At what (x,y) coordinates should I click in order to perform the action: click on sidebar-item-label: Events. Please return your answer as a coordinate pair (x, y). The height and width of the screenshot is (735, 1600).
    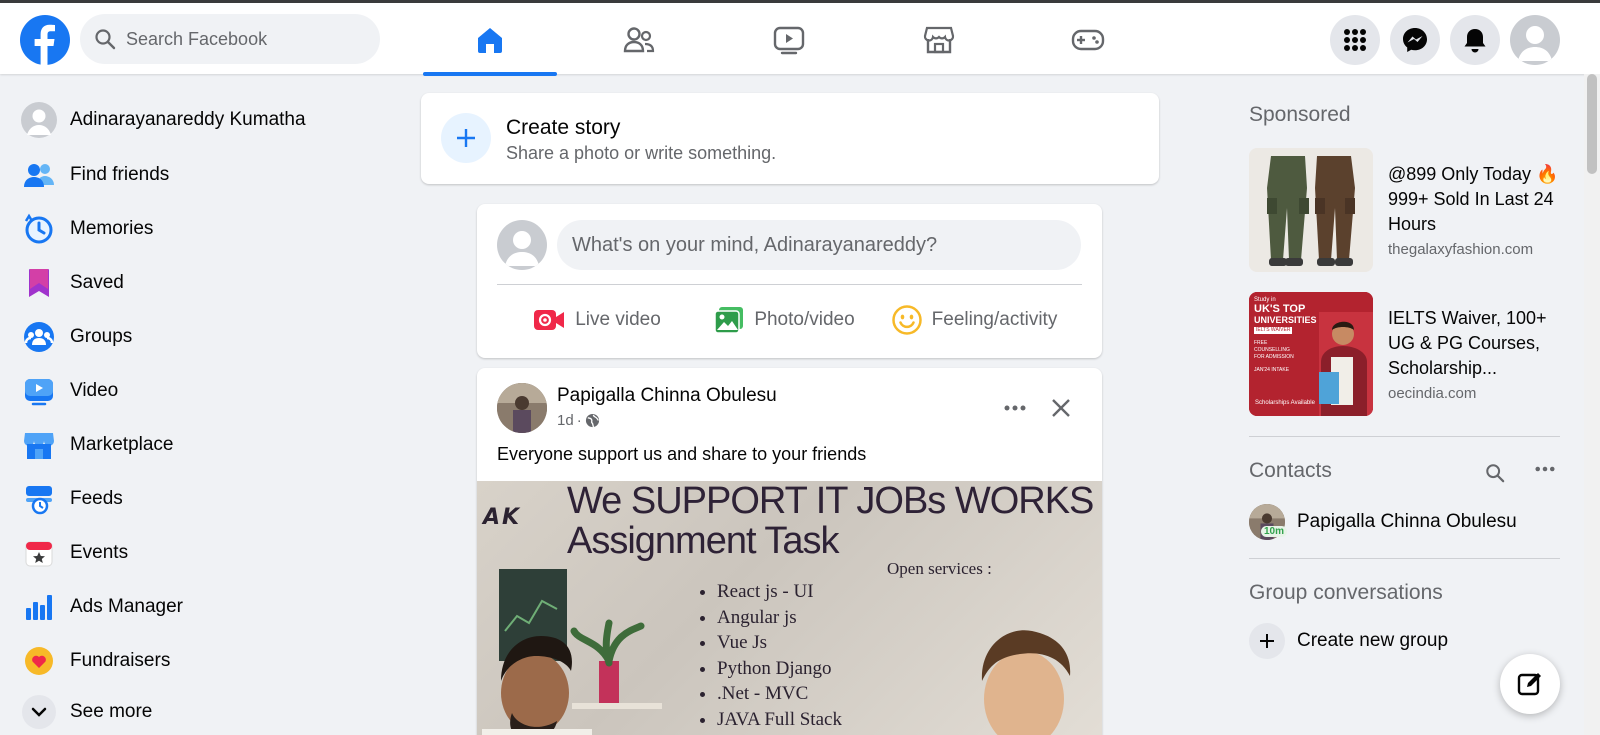
    Looking at the image, I should click on (99, 552).